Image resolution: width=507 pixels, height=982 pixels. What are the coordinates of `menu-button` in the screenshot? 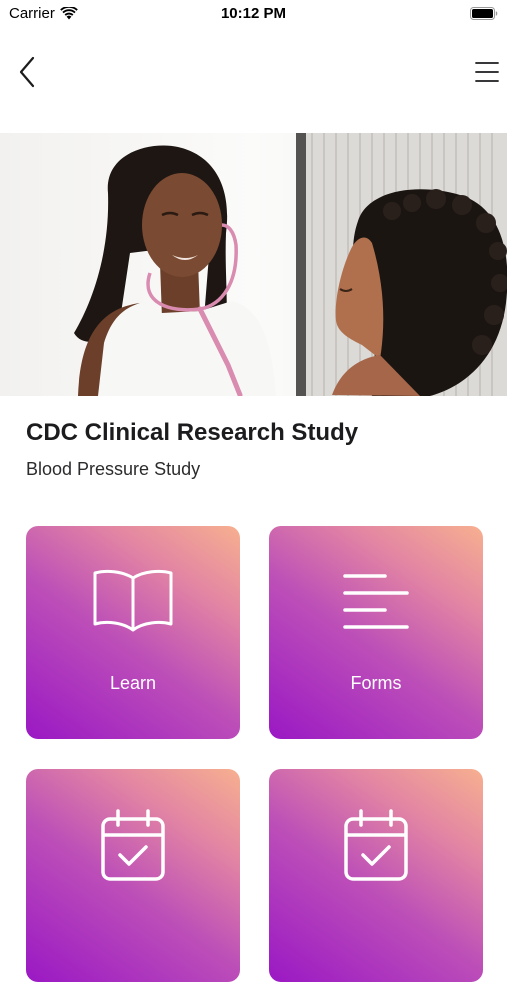 It's located at (487, 72).